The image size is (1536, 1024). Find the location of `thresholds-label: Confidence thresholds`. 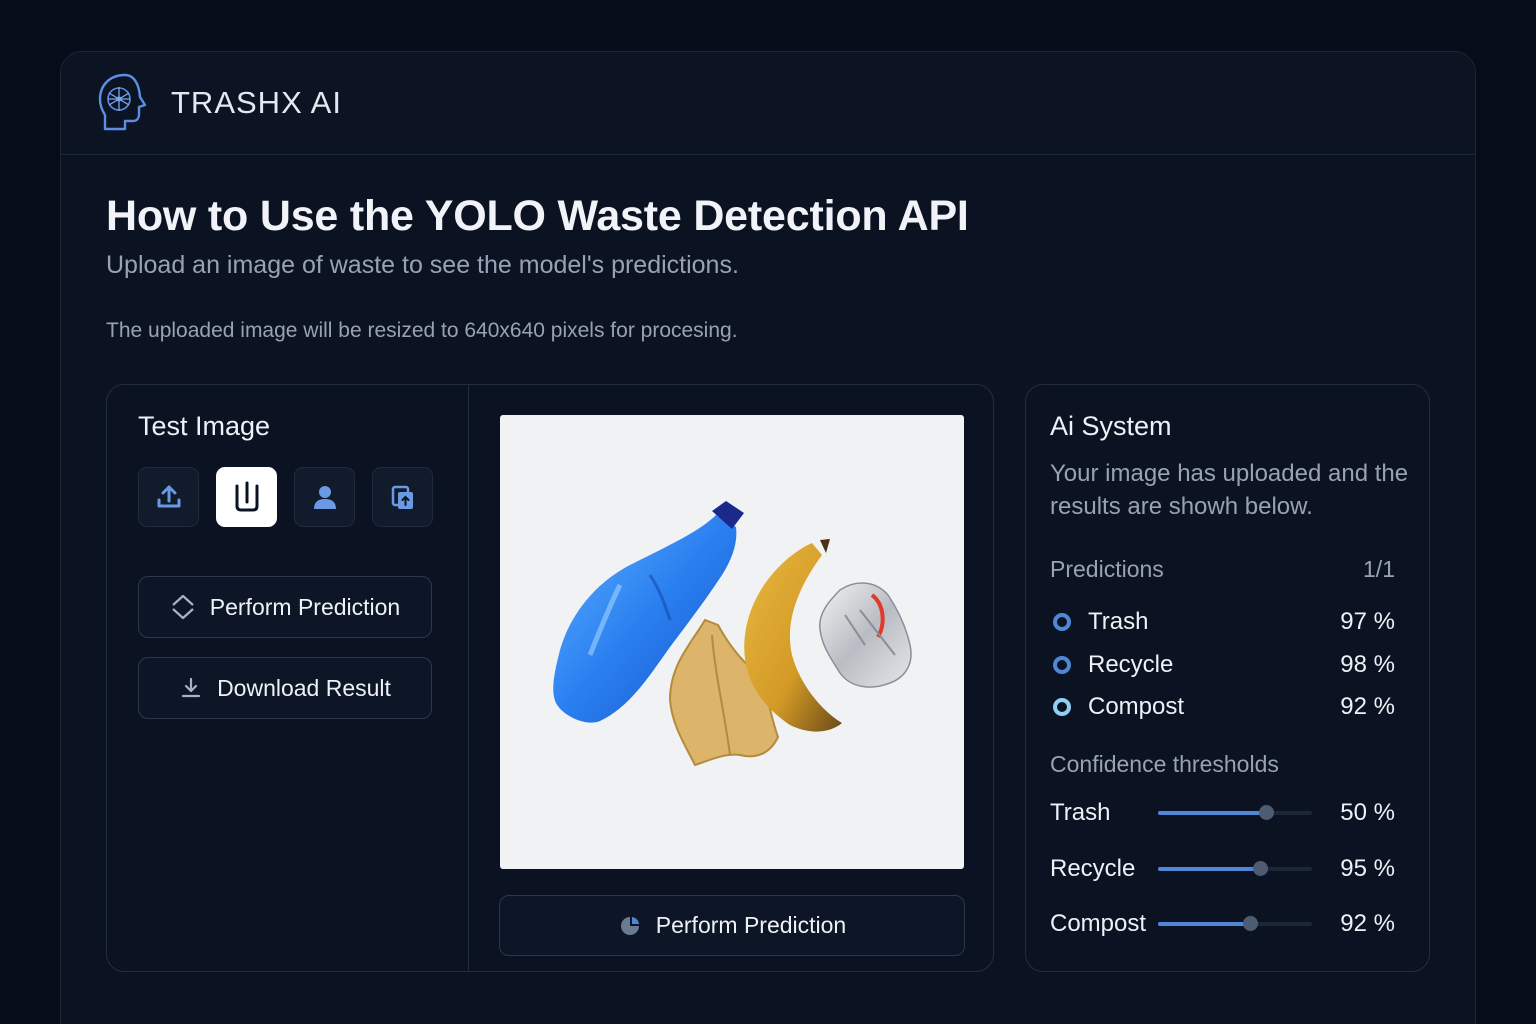

thresholds-label: Confidence thresholds is located at coordinates (1164, 764).